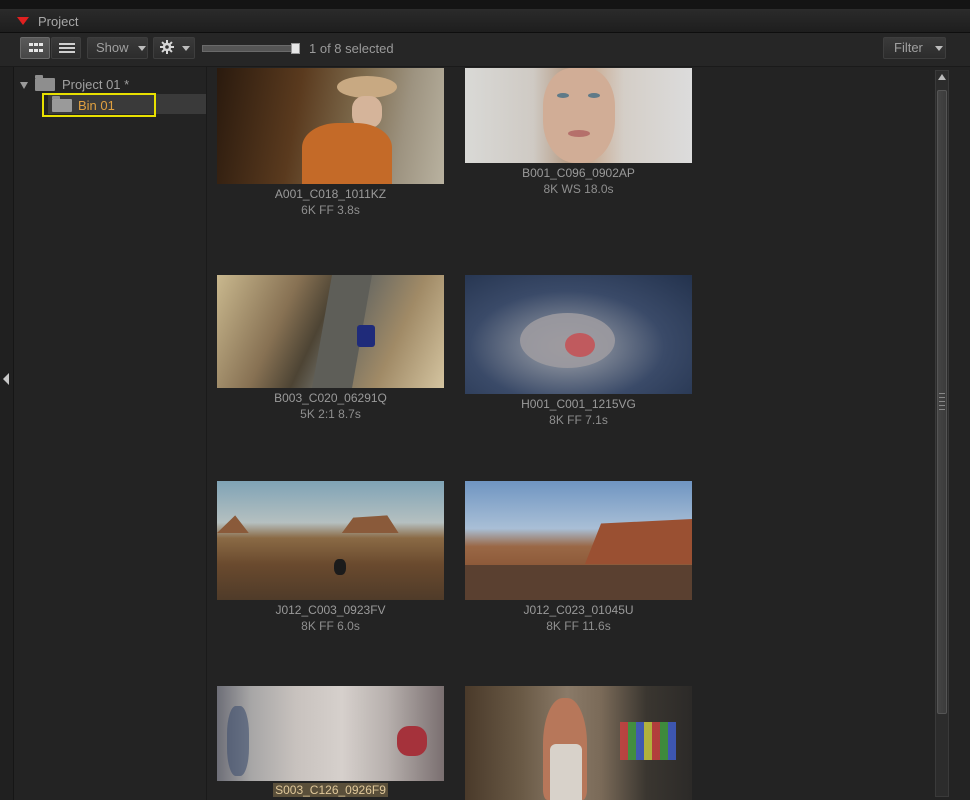  What do you see at coordinates (351, 48) in the screenshot?
I see `selection-count: 1 of 8 selected` at bounding box center [351, 48].